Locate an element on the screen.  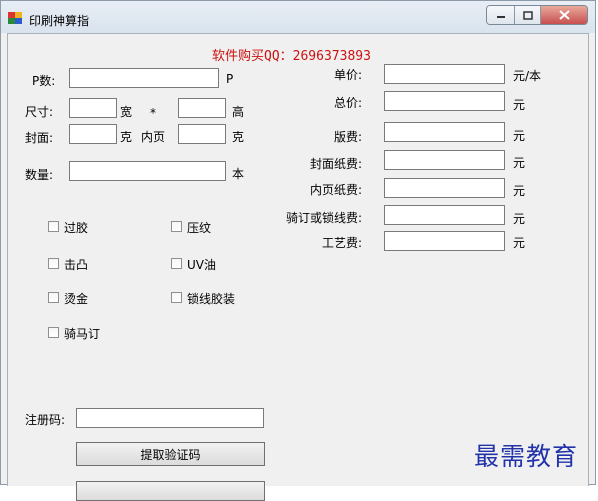
window-controls is located at coordinates (537, 15).